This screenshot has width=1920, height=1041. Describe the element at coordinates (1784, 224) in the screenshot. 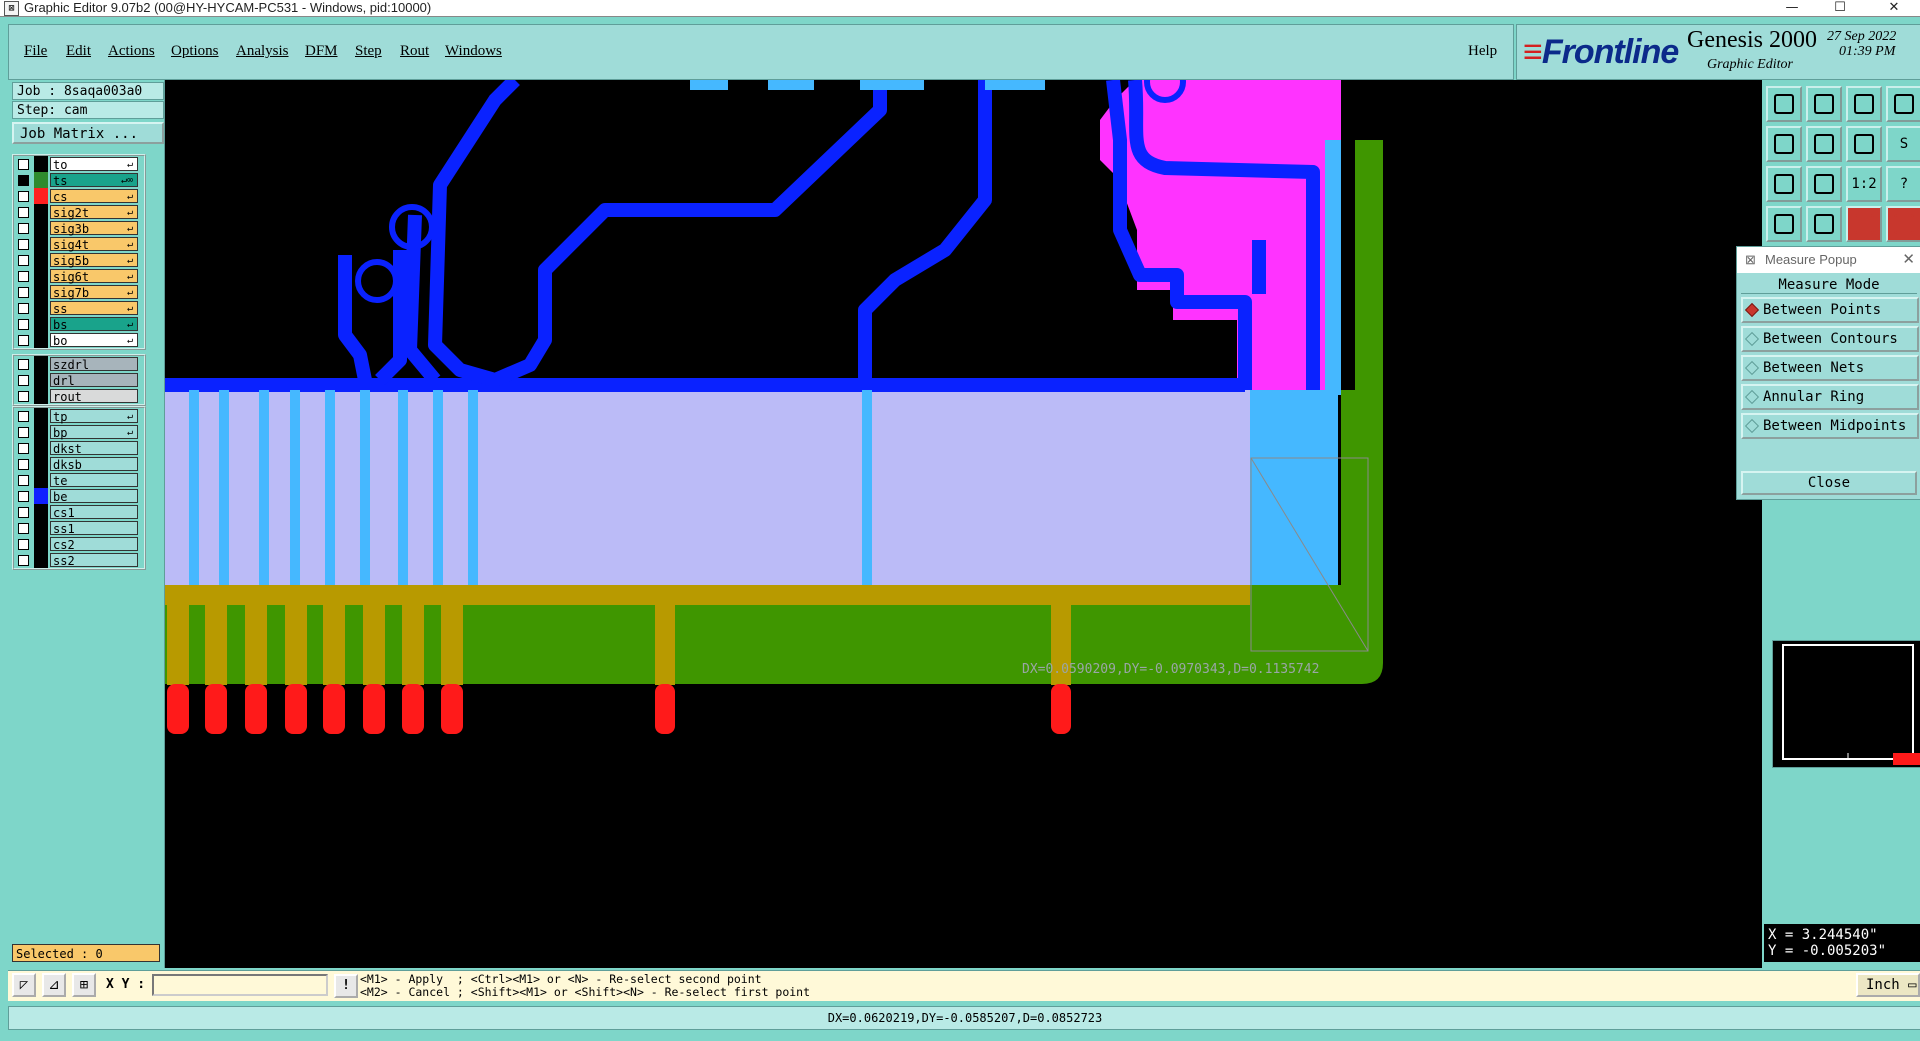

I see `measure-icon` at that location.